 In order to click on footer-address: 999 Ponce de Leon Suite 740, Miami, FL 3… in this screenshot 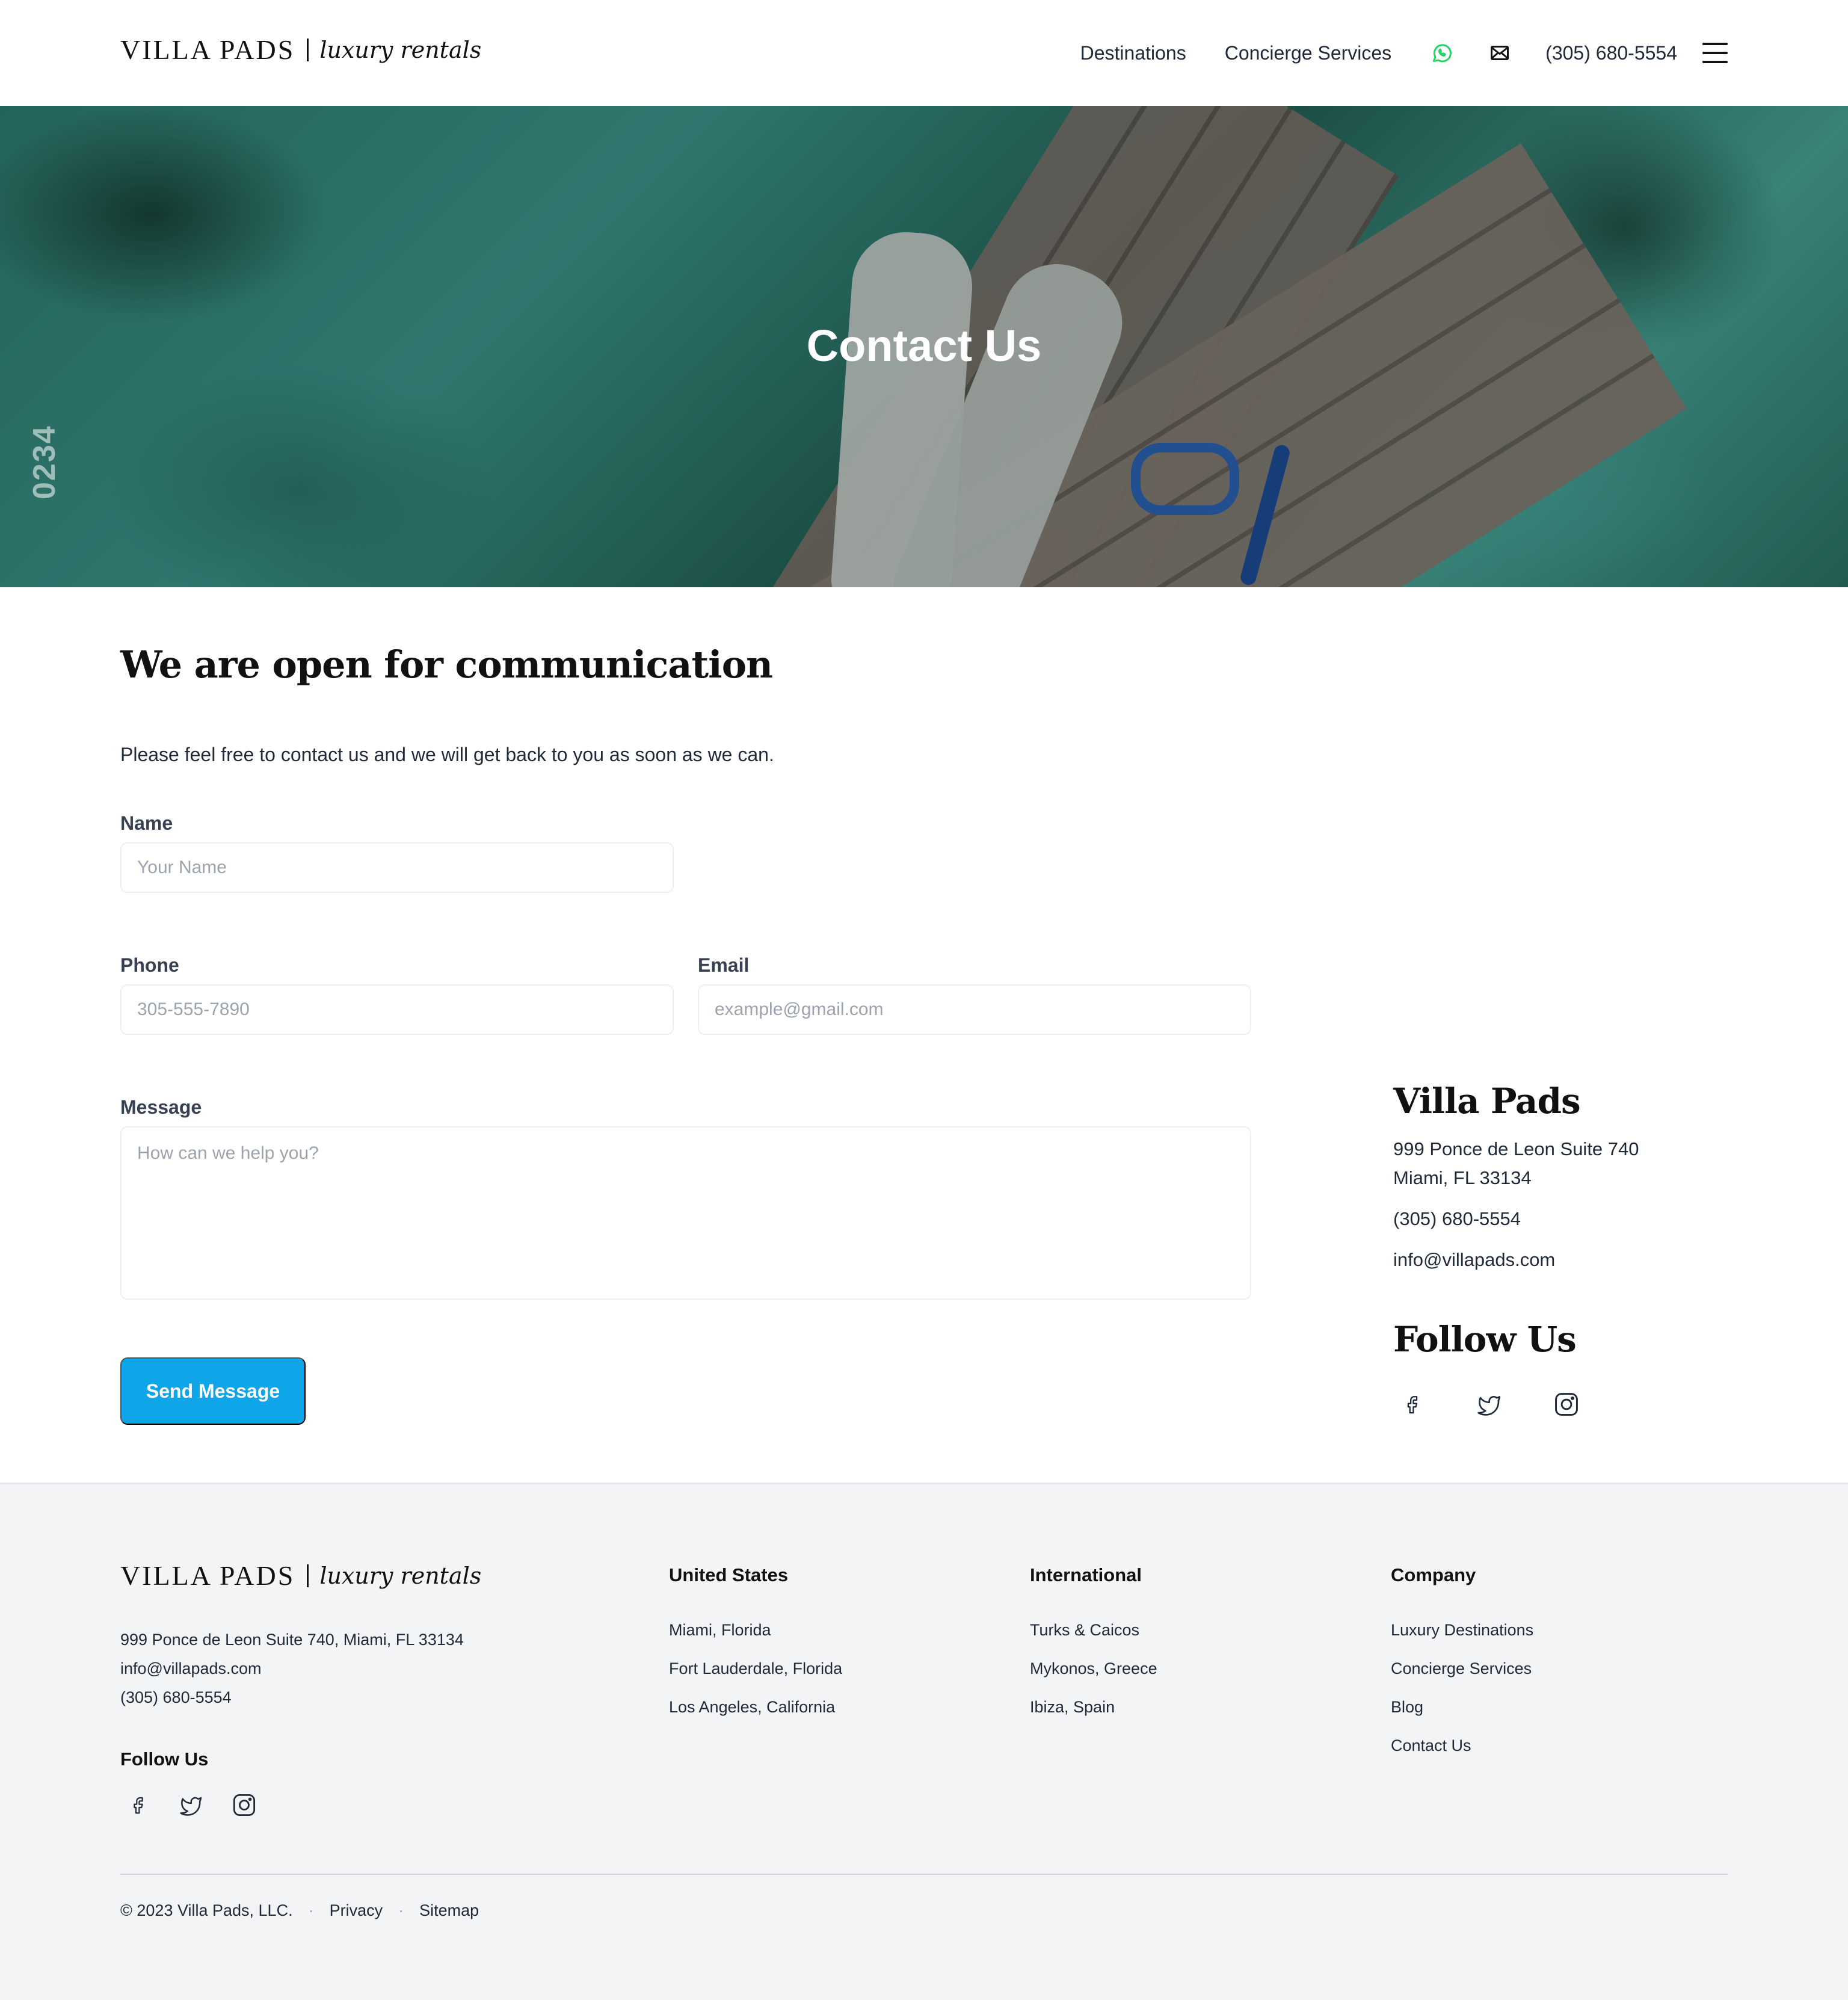, I will do `click(292, 1640)`.